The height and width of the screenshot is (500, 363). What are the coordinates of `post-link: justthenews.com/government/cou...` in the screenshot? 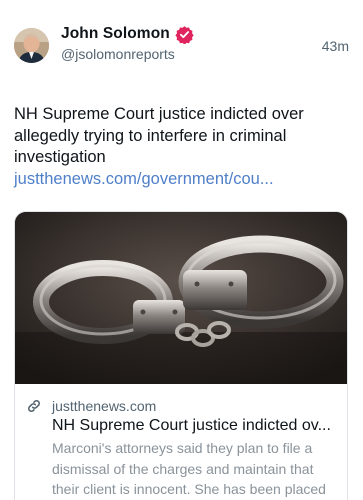 It's located at (144, 179).